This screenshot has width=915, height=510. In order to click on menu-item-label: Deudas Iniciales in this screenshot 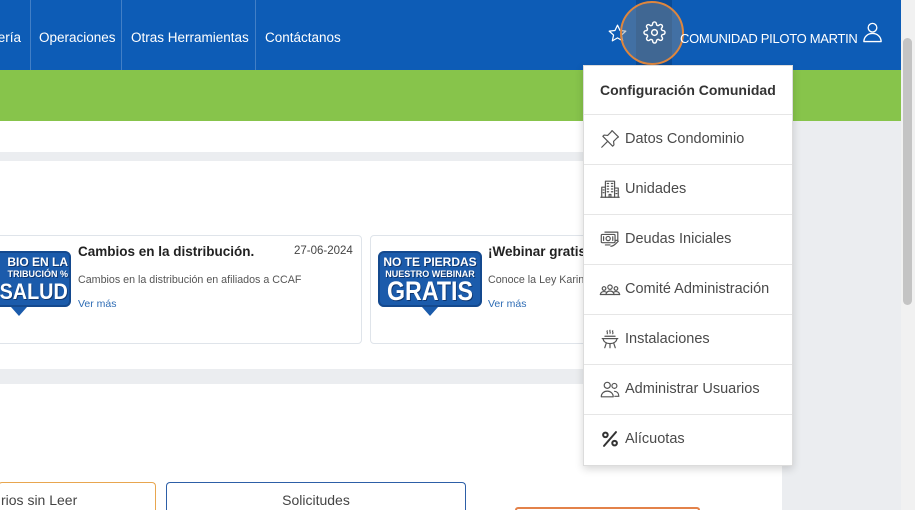, I will do `click(678, 239)`.